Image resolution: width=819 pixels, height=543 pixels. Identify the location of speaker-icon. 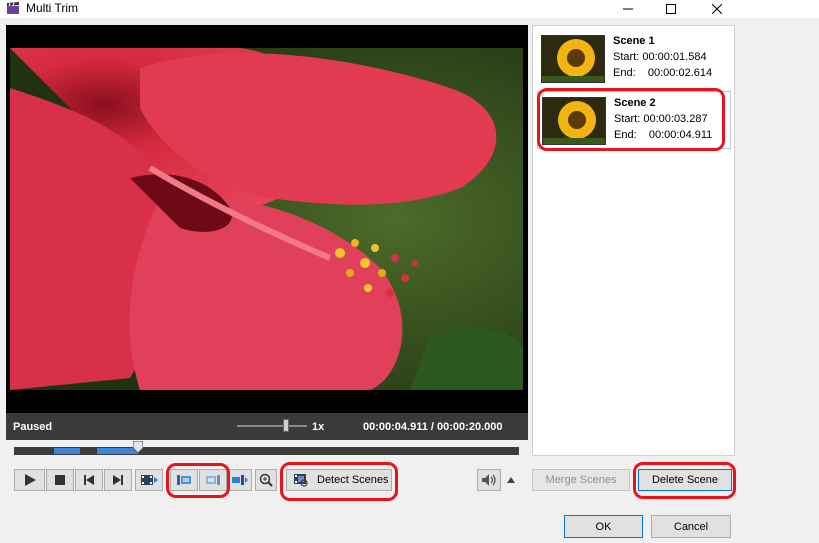
(489, 480).